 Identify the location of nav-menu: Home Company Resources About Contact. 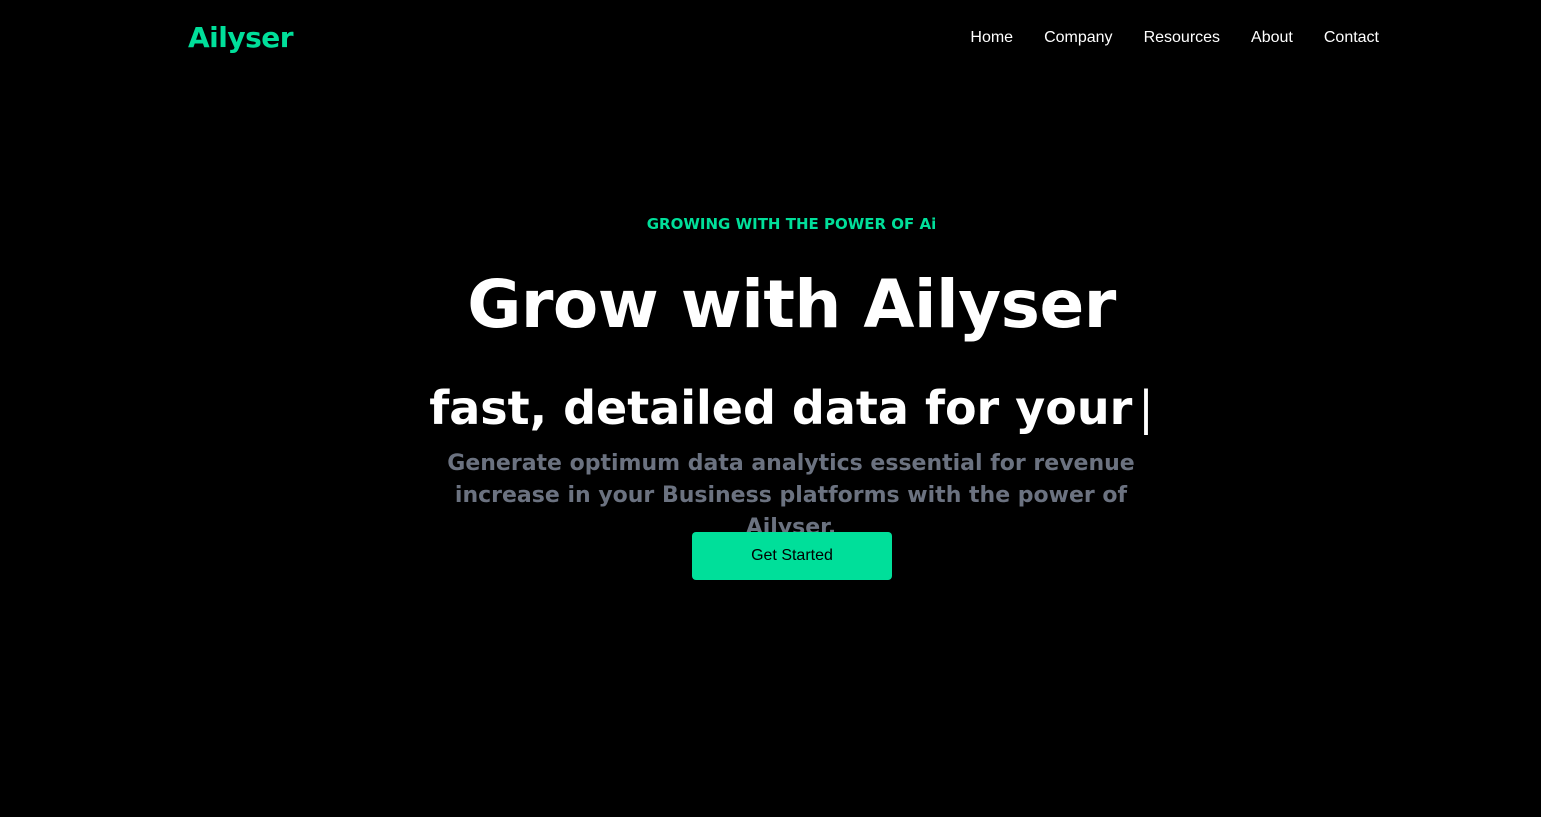
(1174, 38).